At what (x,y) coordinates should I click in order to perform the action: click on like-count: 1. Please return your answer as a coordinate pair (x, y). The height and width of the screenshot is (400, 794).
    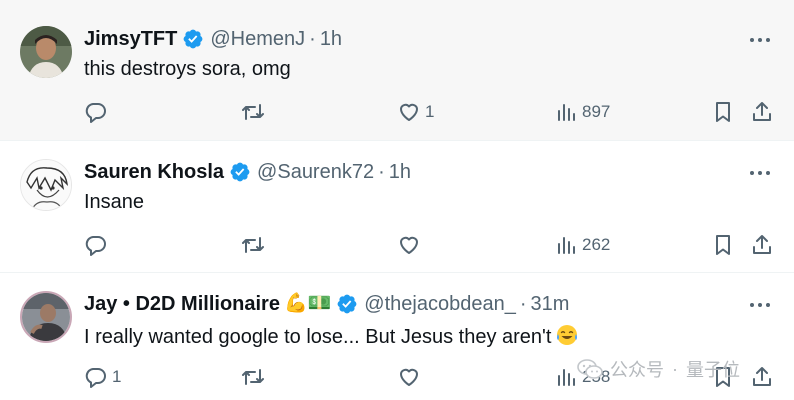
    Looking at the image, I should click on (430, 111).